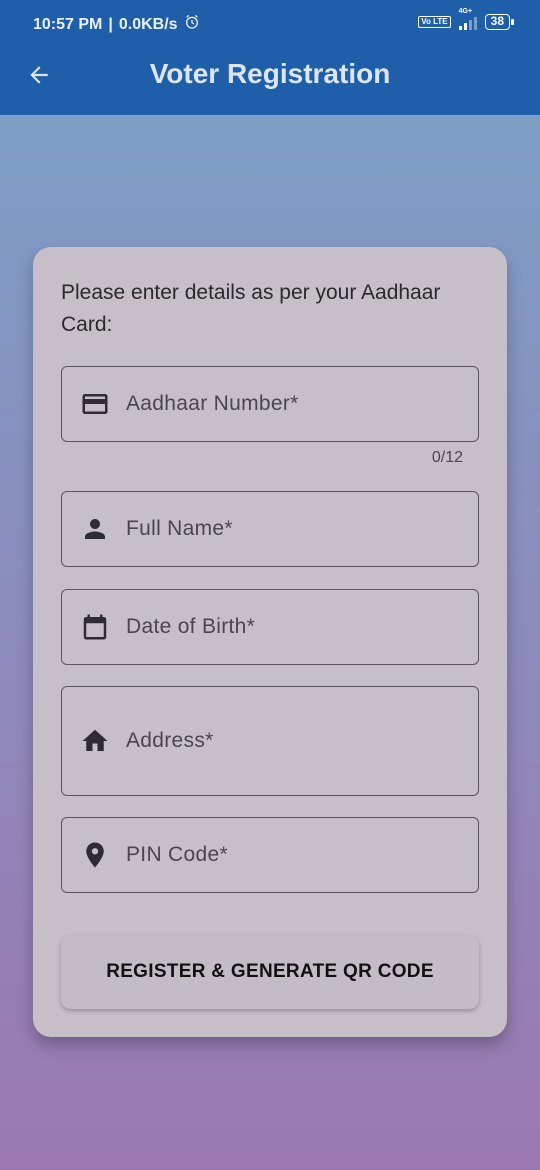 The width and height of the screenshot is (540, 1170). Describe the element at coordinates (116, 24) in the screenshot. I see `status-left: 10:57 PM | 0.0KB/s` at that location.